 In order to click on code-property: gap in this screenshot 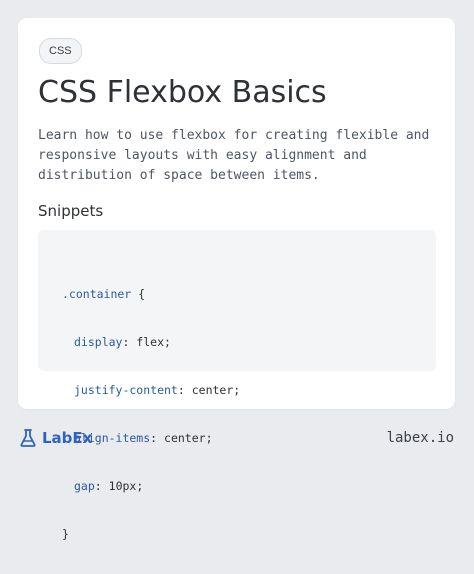, I will do `click(84, 486)`.